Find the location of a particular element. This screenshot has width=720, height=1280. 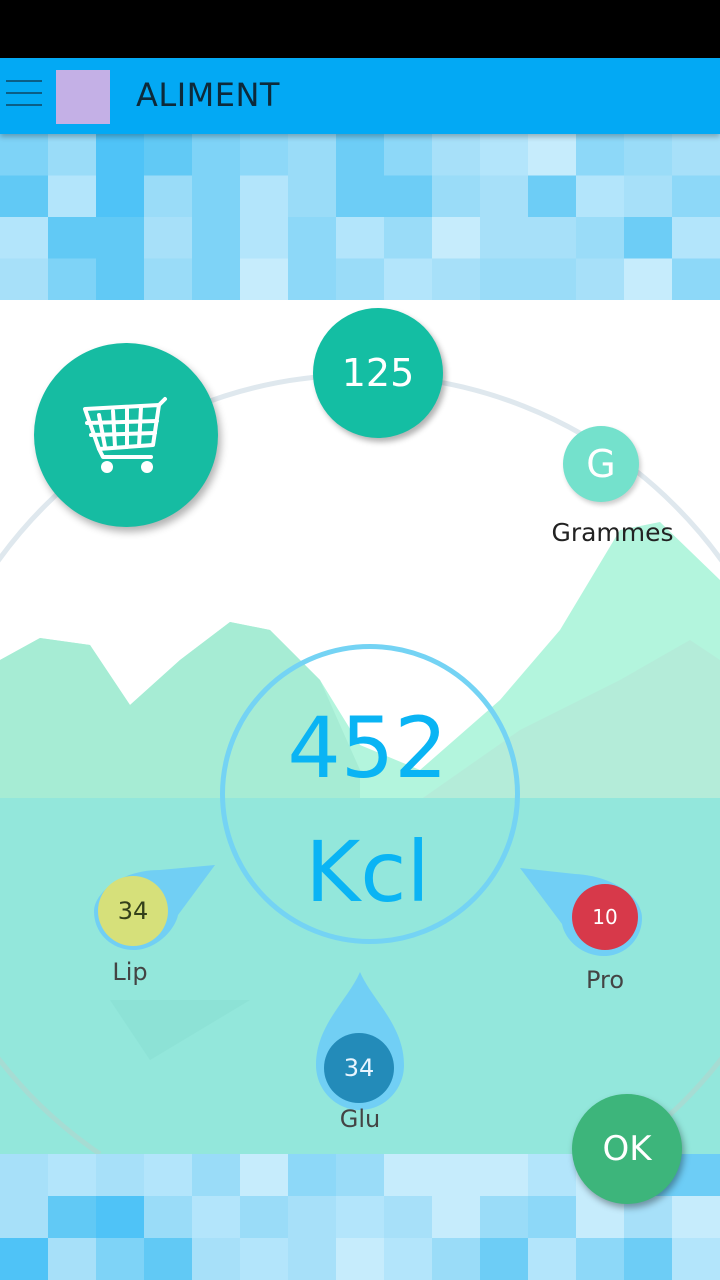

shopping-cart-icon is located at coordinates (125, 435).